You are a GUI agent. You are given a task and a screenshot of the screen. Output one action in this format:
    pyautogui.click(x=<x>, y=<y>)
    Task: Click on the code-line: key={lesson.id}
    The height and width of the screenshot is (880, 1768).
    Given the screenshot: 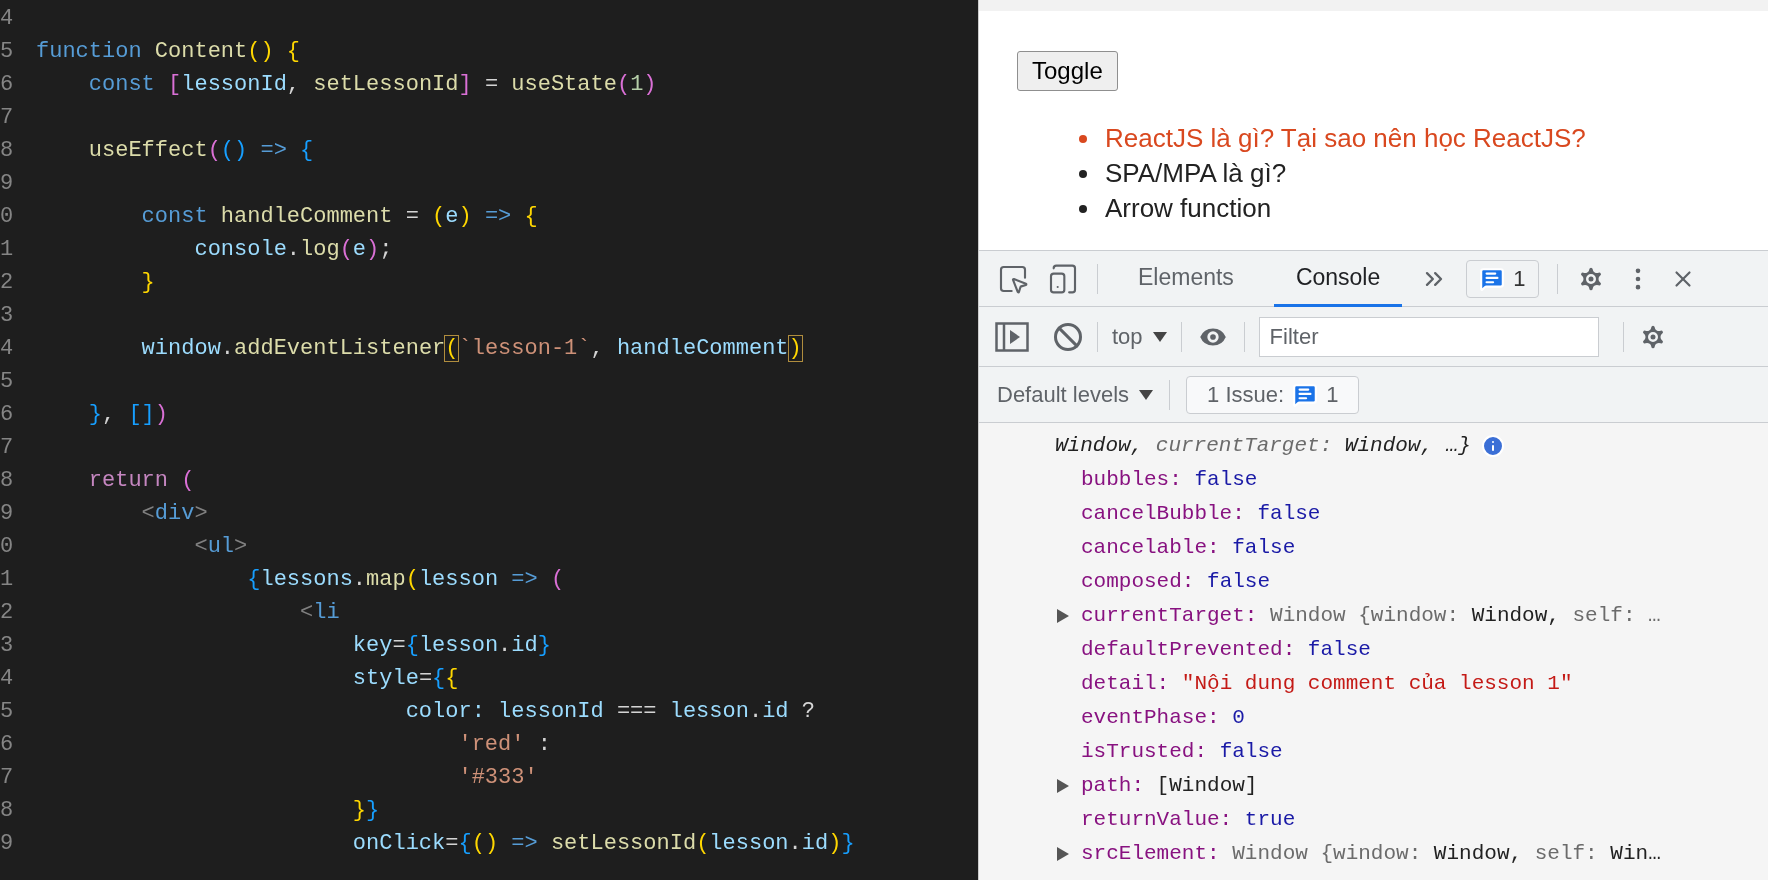 What is the action you would take?
    pyautogui.click(x=451, y=646)
    